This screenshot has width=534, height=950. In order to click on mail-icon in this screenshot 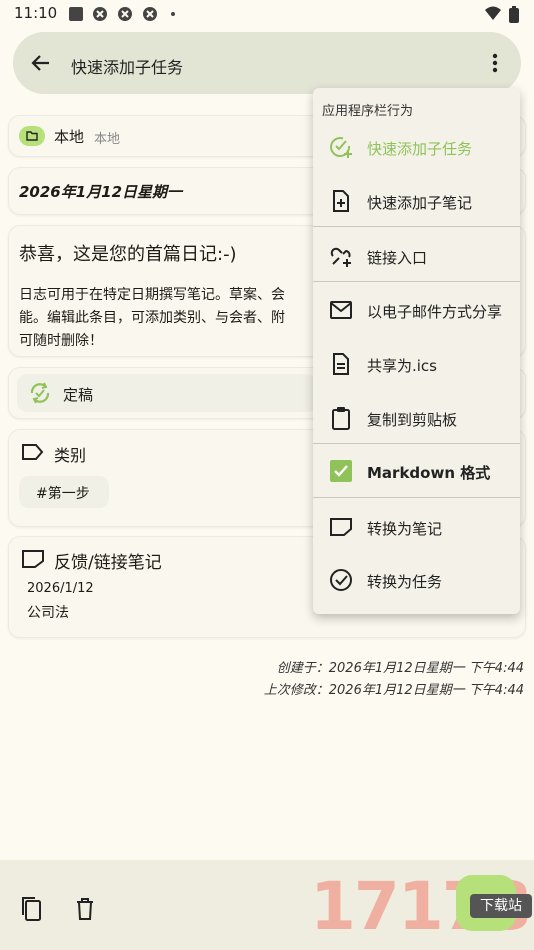, I will do `click(341, 310)`.